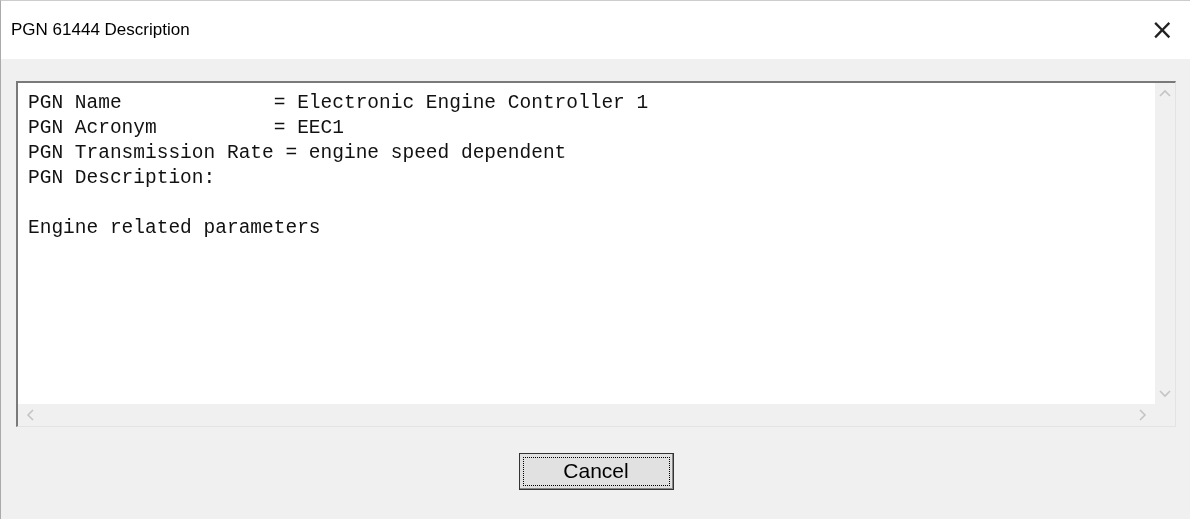 This screenshot has height=519, width=1190. Describe the element at coordinates (339, 103) in the screenshot. I see `description-line: PGN Name = Electronic Engine Controller 1` at that location.